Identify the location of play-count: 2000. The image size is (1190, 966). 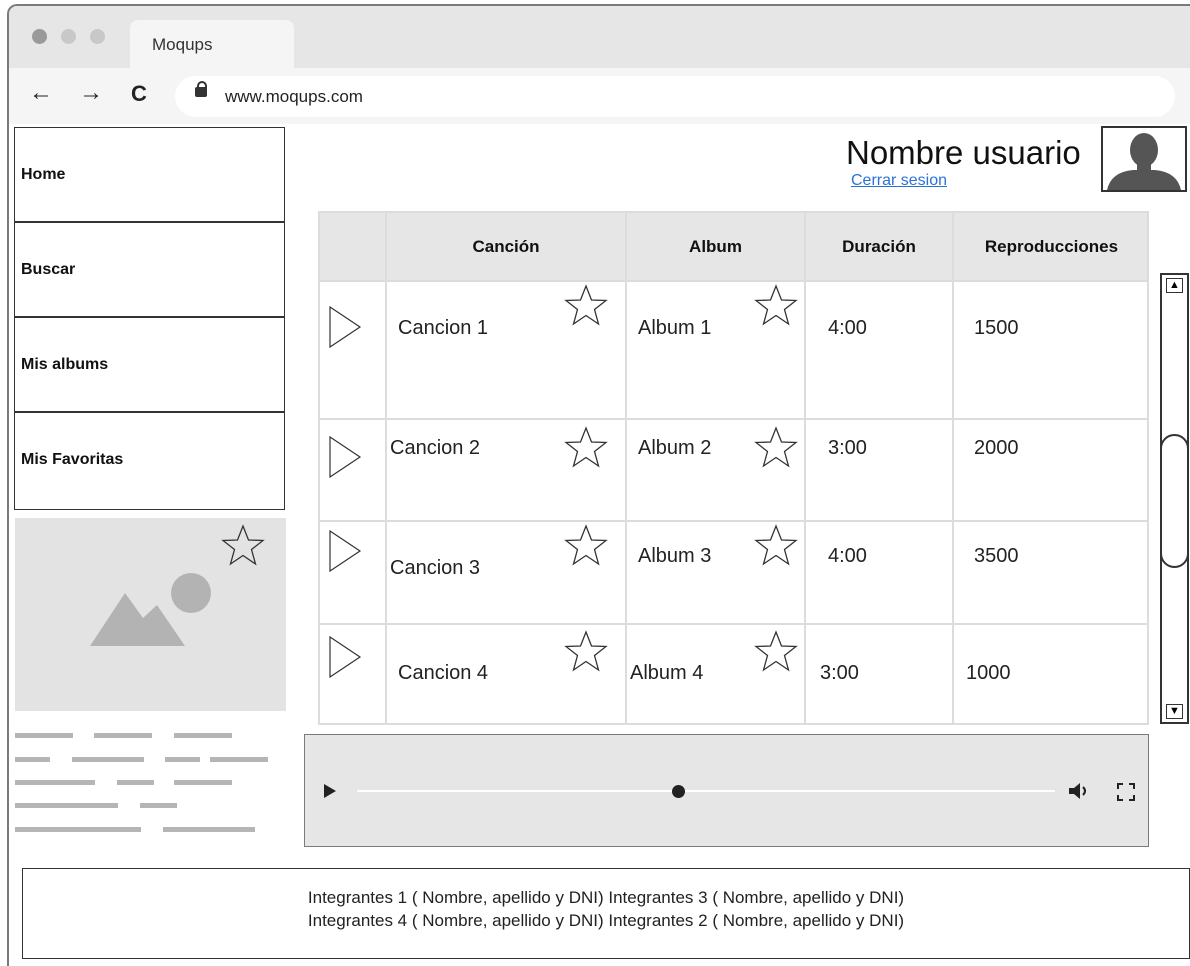
(996, 448).